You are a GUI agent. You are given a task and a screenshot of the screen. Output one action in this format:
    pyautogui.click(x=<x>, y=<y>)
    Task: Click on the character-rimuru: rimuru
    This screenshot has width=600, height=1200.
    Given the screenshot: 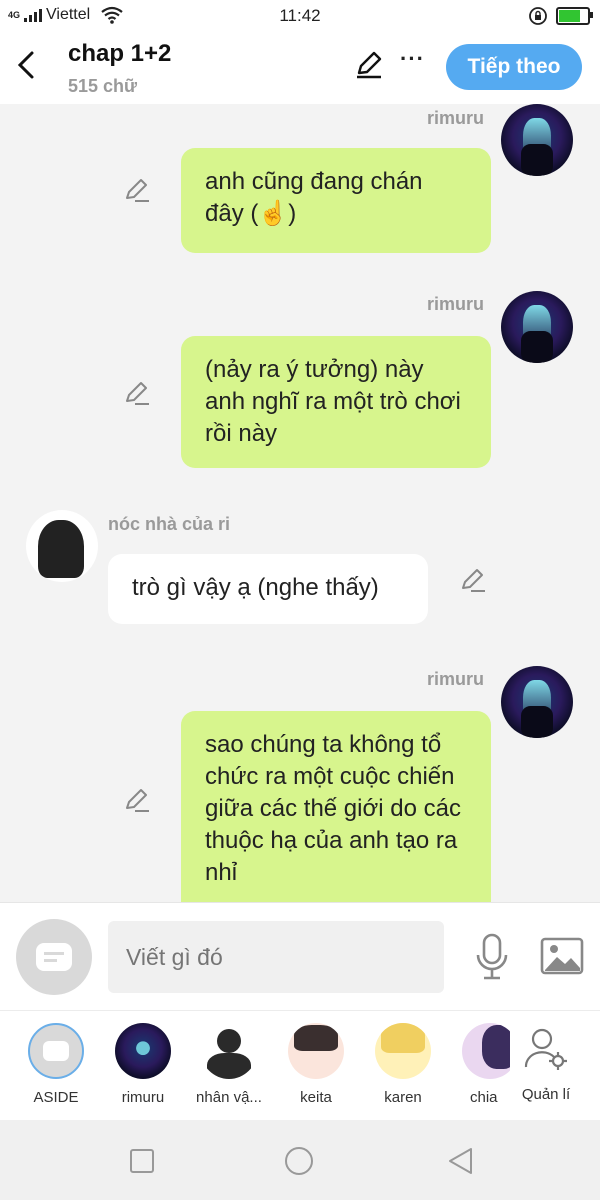 What is the action you would take?
    pyautogui.click(x=143, y=1064)
    